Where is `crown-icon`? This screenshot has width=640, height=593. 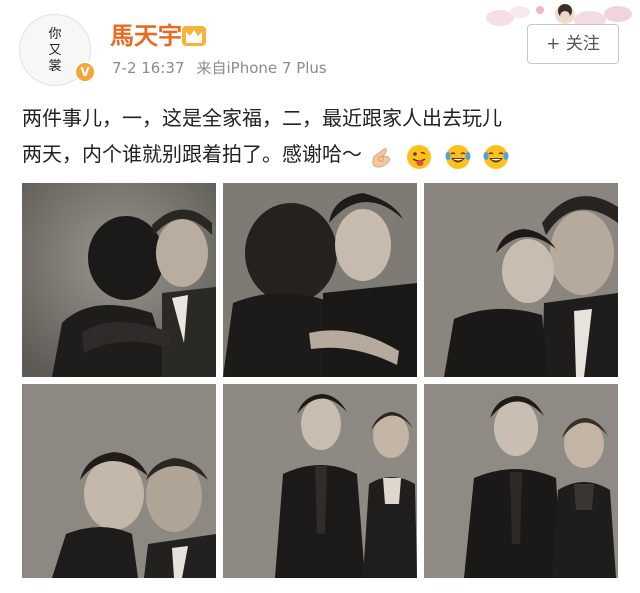 crown-icon is located at coordinates (194, 36).